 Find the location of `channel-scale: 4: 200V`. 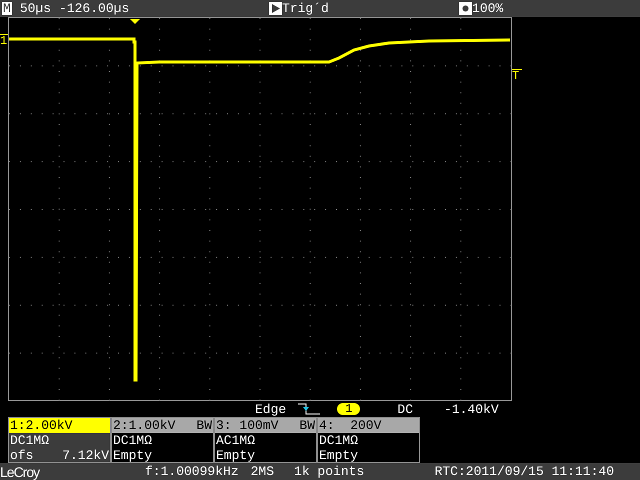

channel-scale: 4: 200V is located at coordinates (350, 425).